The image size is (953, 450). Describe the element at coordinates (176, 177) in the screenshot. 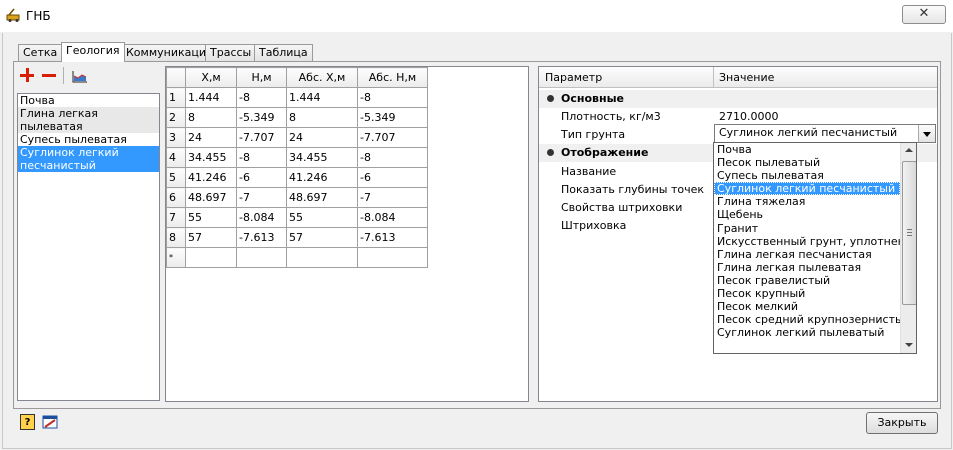

I see `row-header: 5` at that location.